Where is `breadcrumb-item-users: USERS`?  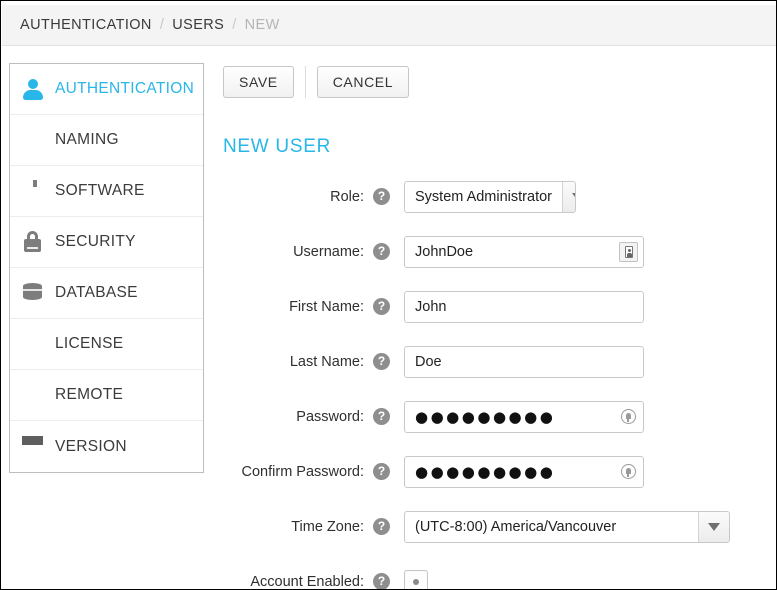 breadcrumb-item-users: USERS is located at coordinates (198, 25).